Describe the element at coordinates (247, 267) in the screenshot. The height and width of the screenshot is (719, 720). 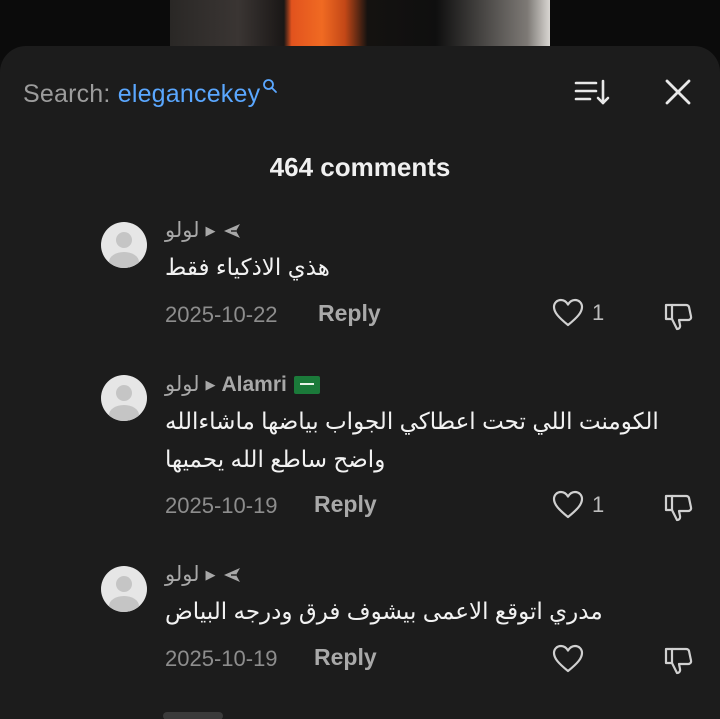
I see `comment-text-line: هذي الاذكياء فقط` at that location.